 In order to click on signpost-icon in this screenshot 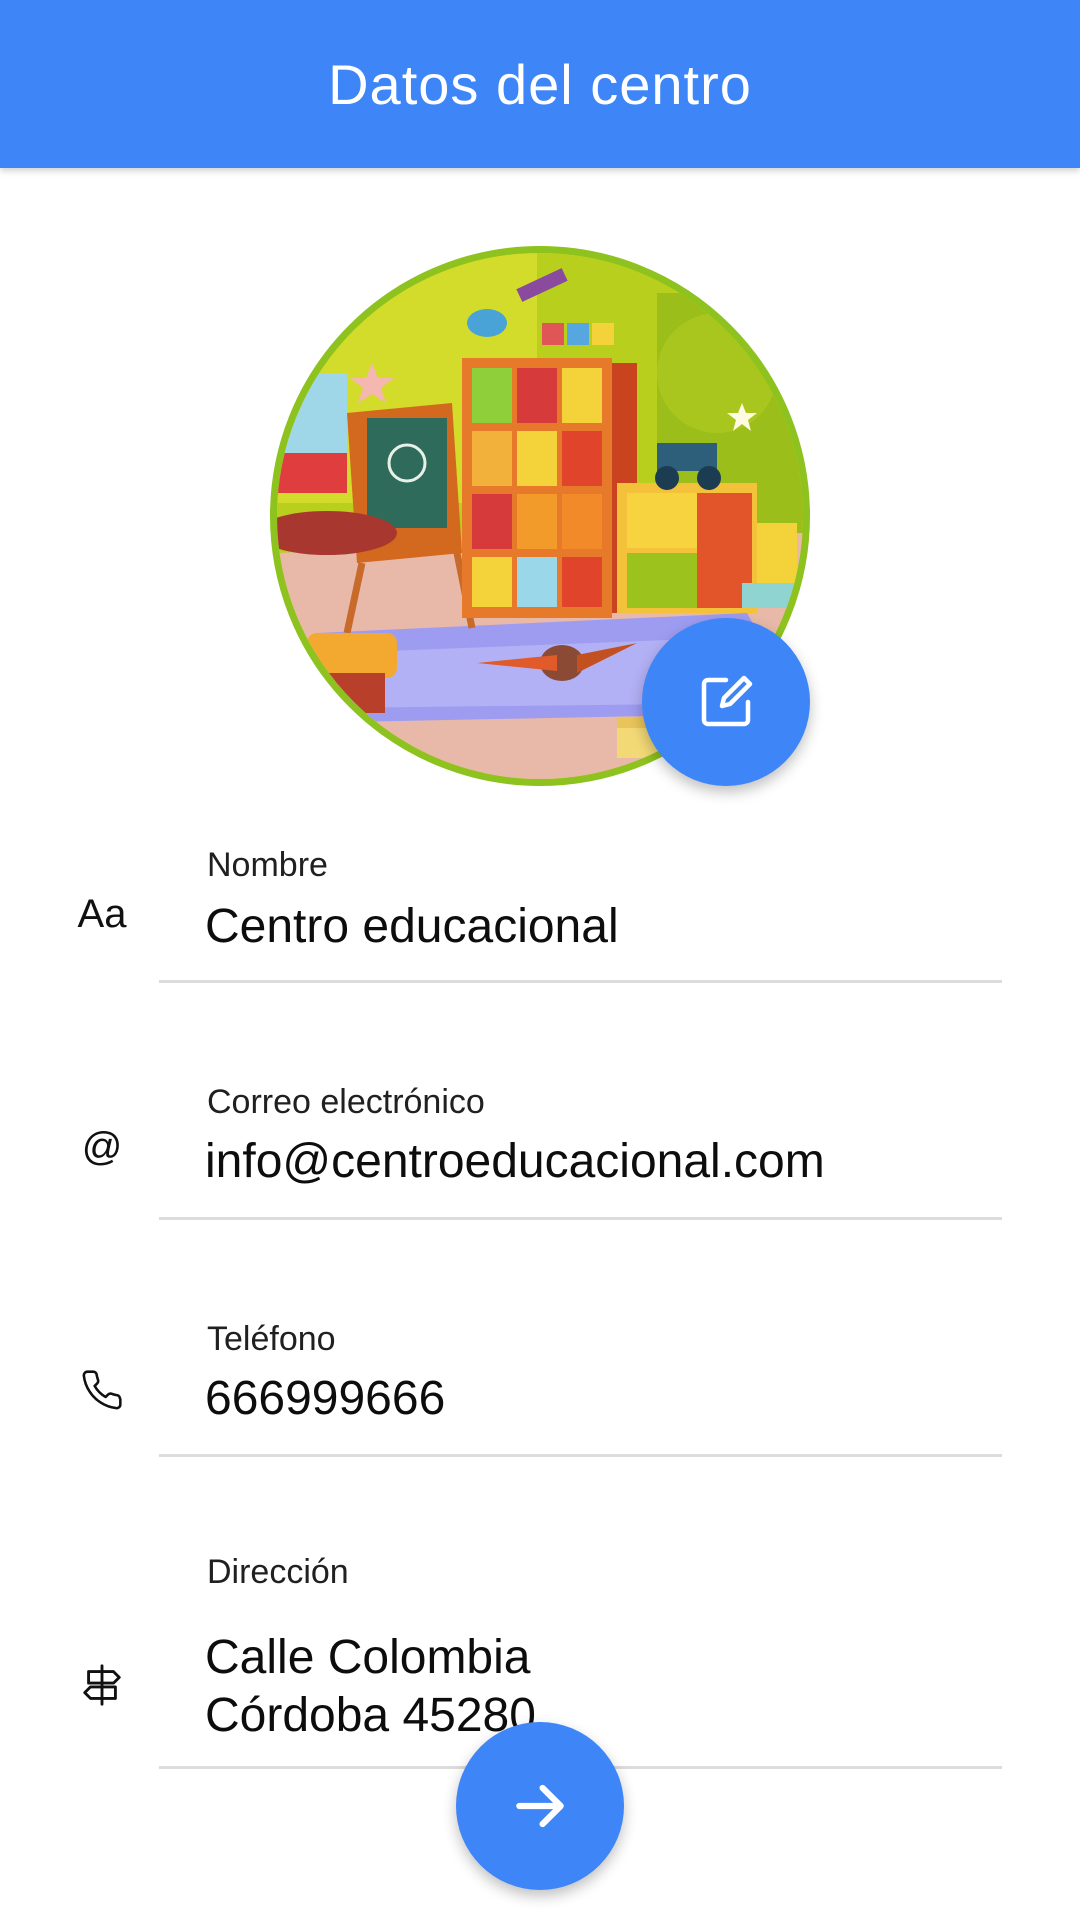, I will do `click(102, 1685)`.